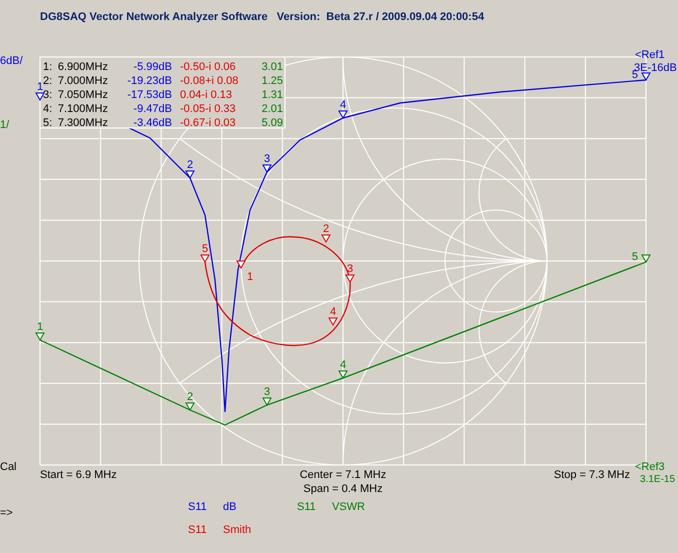 The image size is (678, 553). What do you see at coordinates (208, 109) in the screenshot?
I see `marker-impedance: -0.05-i 0.33` at bounding box center [208, 109].